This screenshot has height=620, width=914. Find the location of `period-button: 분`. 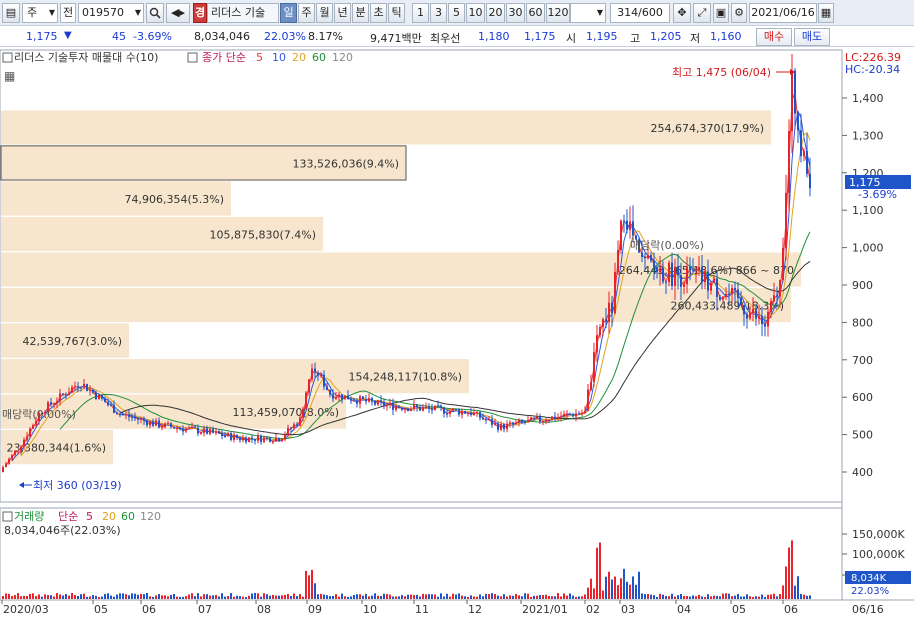

period-button: 분 is located at coordinates (360, 13).